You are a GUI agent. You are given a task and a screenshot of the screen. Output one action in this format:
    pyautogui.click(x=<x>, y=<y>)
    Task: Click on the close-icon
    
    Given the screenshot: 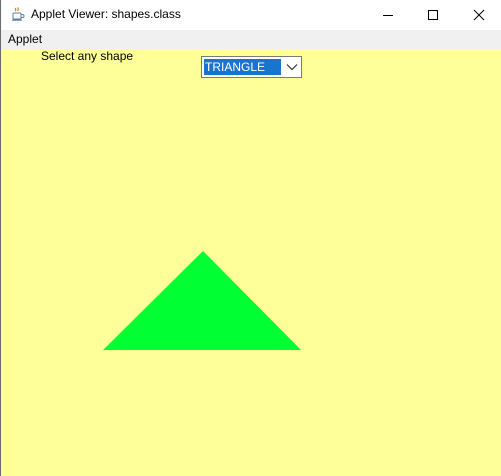 What is the action you would take?
    pyautogui.click(x=479, y=15)
    